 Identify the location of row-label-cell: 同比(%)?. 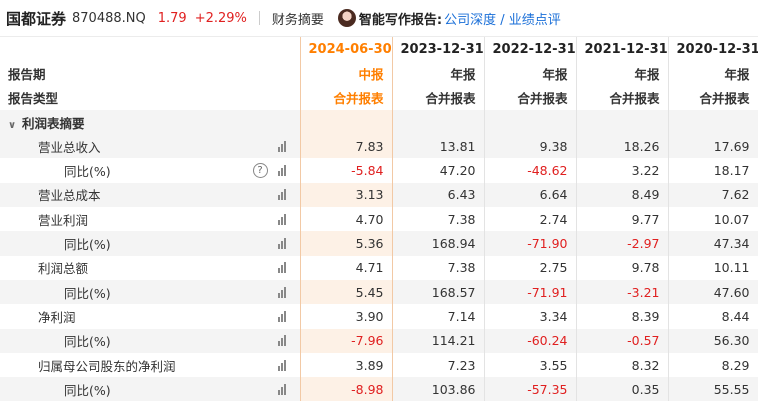
(150, 170).